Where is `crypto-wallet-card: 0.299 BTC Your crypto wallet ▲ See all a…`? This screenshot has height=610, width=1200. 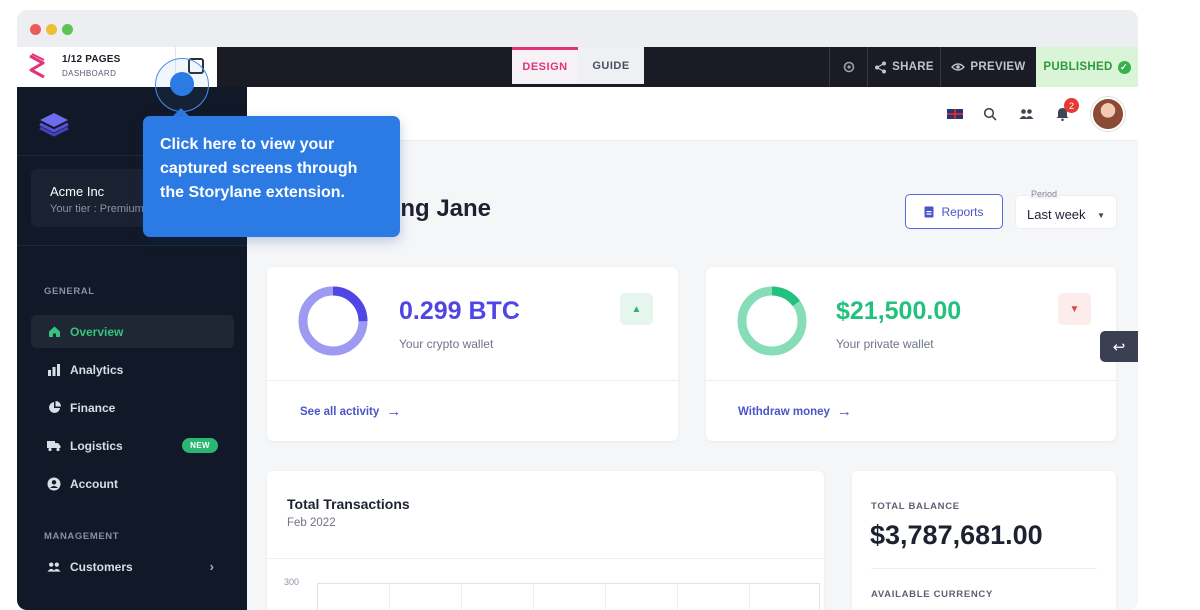
crypto-wallet-card: 0.299 BTC Your crypto wallet ▲ See all a… is located at coordinates (472, 354).